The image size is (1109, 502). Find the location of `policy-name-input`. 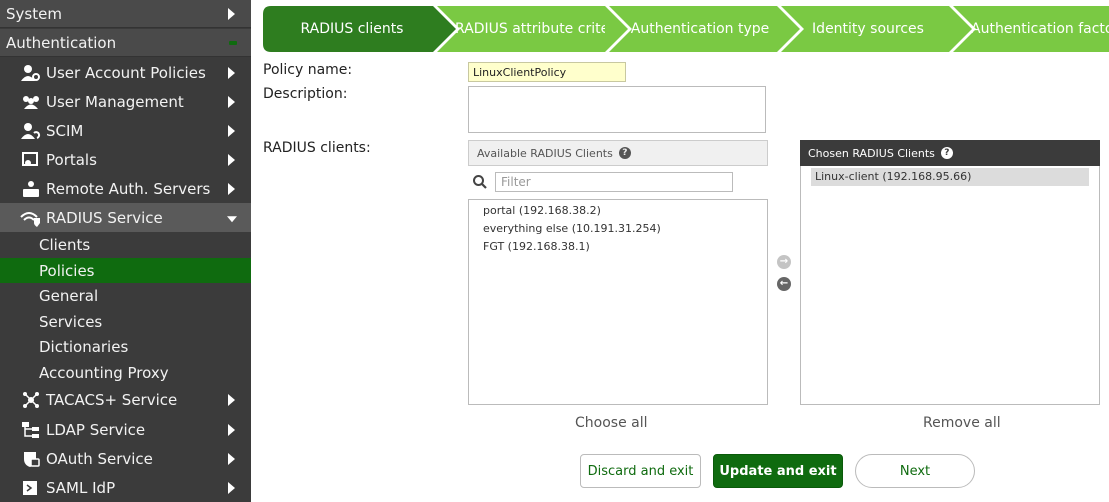

policy-name-input is located at coordinates (547, 72).